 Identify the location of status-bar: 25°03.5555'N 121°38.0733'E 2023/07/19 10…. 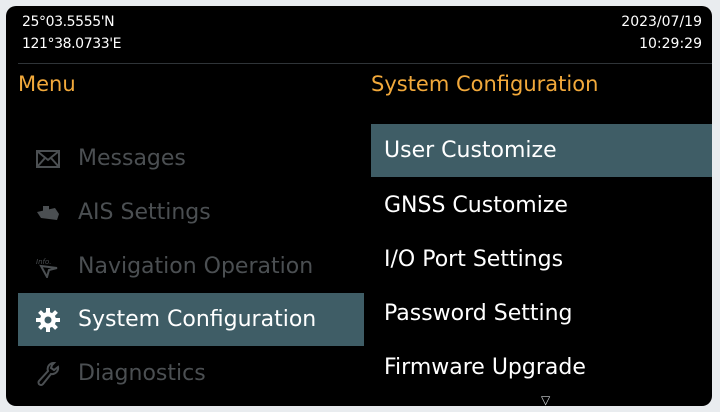
(359, 36).